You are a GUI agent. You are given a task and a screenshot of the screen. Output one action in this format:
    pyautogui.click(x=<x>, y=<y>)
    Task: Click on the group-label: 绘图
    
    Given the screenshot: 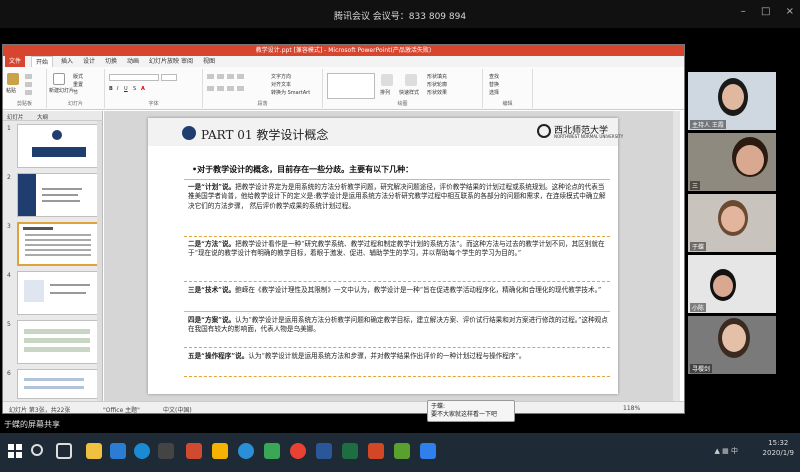 What is the action you would take?
    pyautogui.click(x=402, y=104)
    